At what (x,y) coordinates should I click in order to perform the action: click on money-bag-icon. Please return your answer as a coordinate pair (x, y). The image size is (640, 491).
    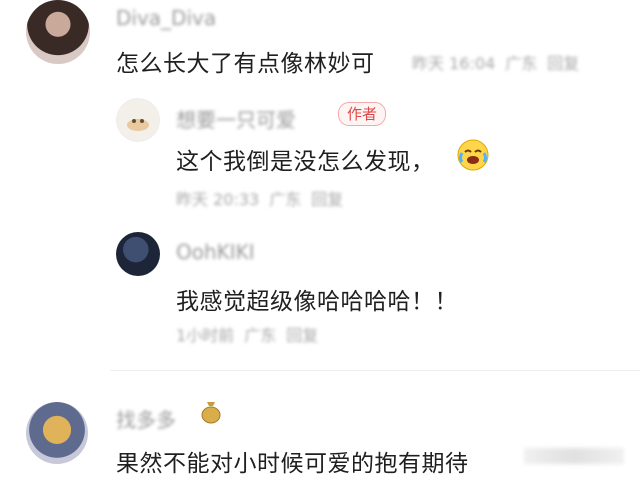
    Looking at the image, I should click on (211, 411).